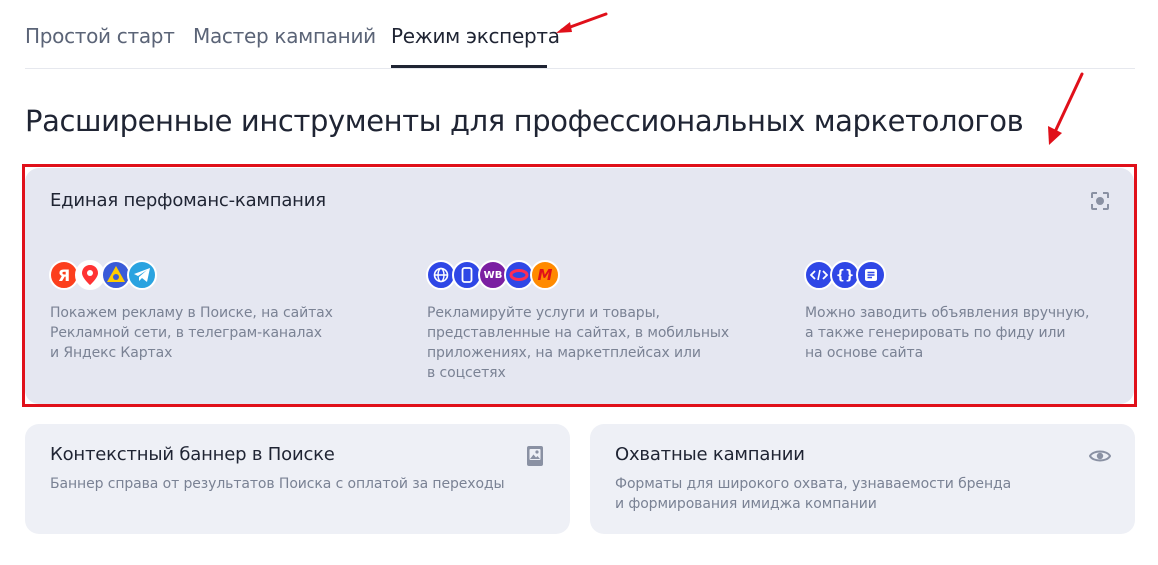 This screenshot has height=565, width=1158. What do you see at coordinates (1100, 201) in the screenshot?
I see `focus-icon` at bounding box center [1100, 201].